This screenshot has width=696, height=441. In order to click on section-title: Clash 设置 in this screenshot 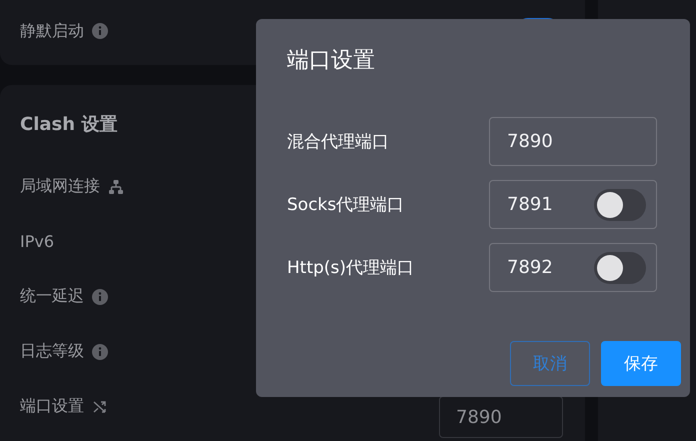, I will do `click(69, 124)`.